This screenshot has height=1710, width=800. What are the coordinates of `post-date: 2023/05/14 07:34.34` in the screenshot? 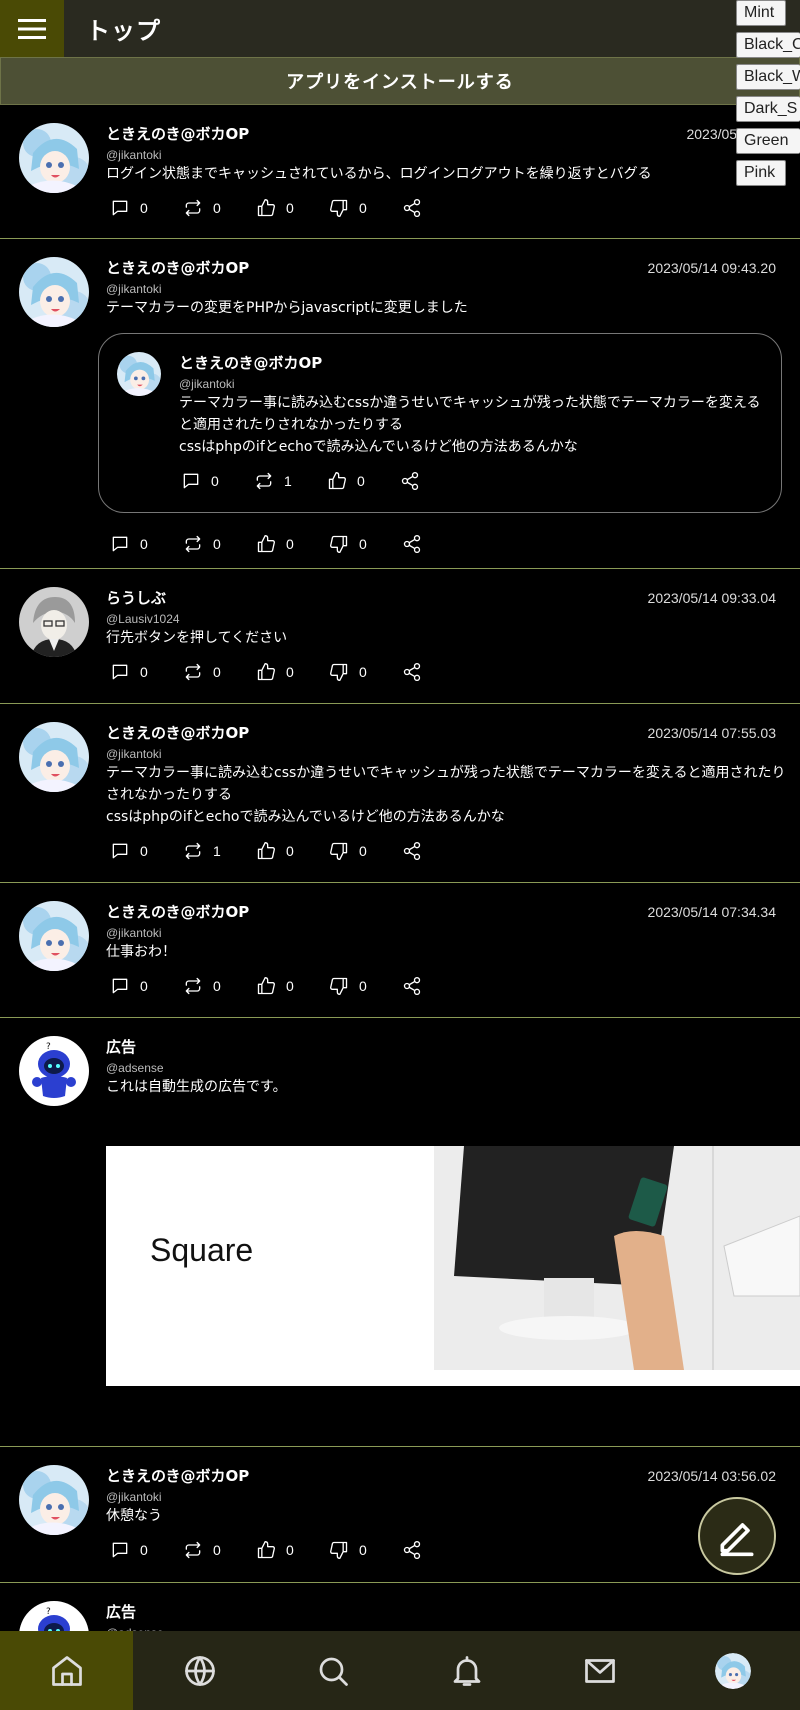 It's located at (711, 912).